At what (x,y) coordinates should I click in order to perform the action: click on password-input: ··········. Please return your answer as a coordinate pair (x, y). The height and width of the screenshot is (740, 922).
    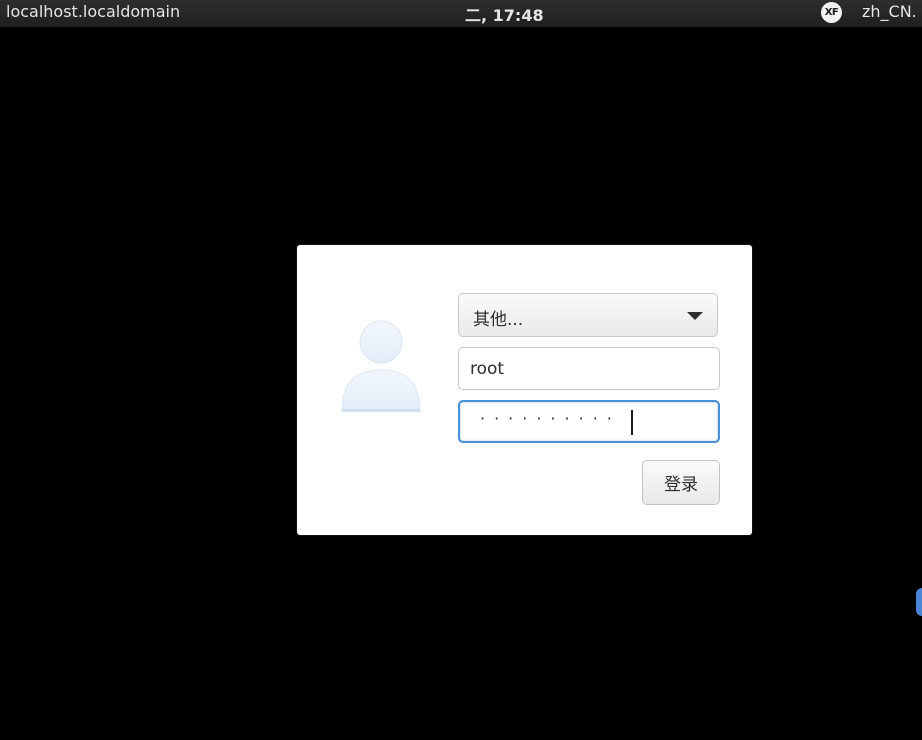
    Looking at the image, I should click on (589, 421).